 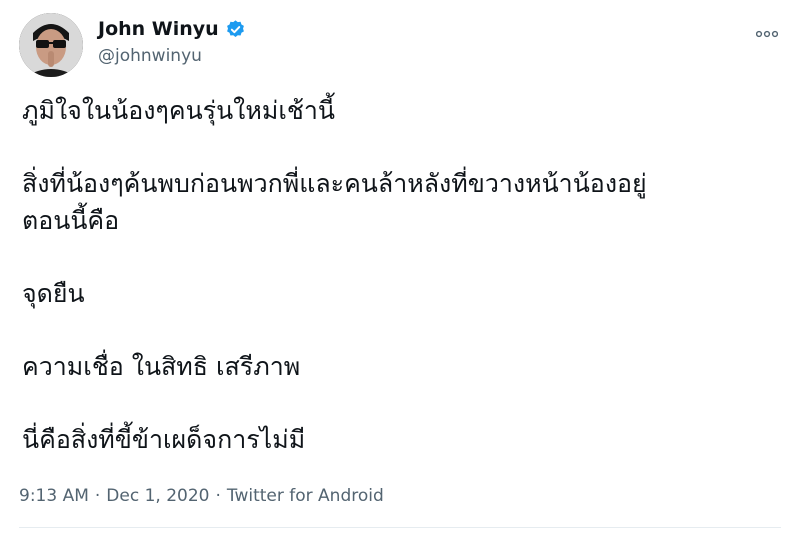 I want to click on tweet-date: Dec 1, 2020, so click(x=157, y=496).